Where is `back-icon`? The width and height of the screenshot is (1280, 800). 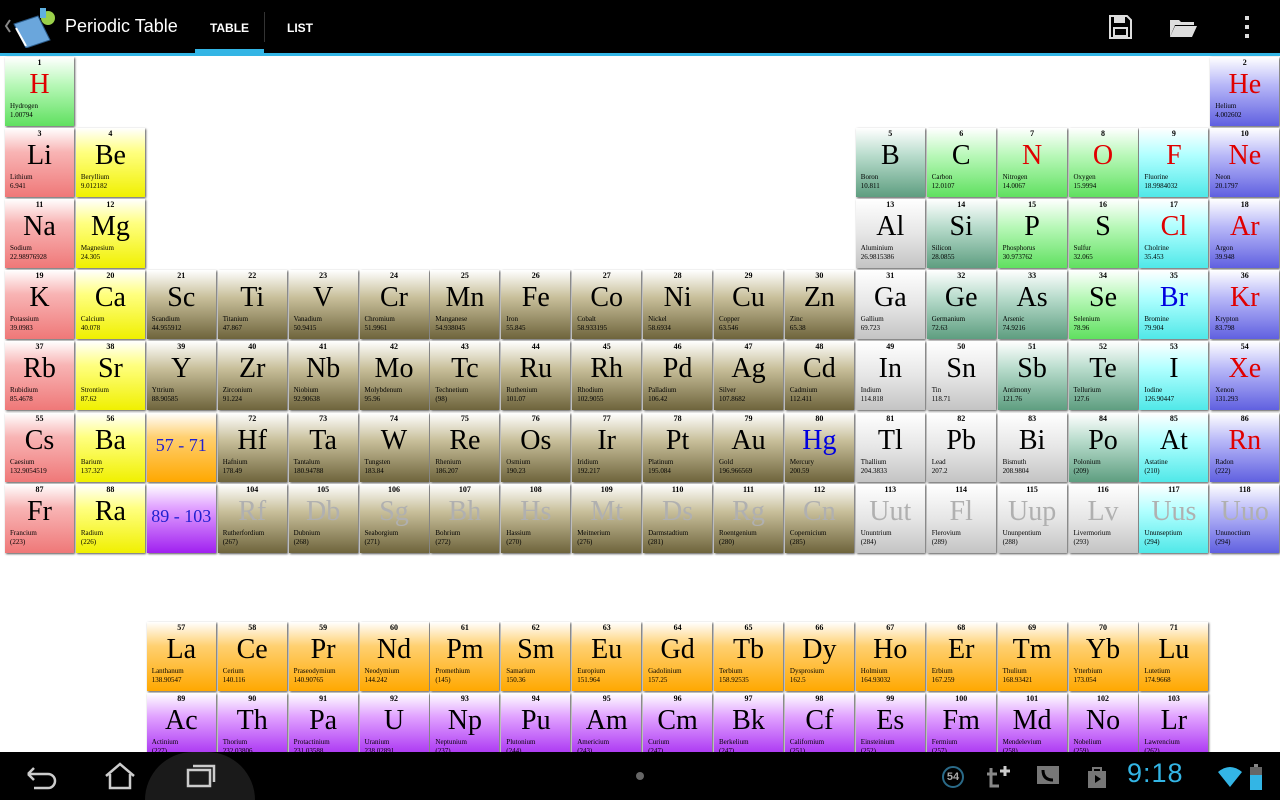 back-icon is located at coordinates (40, 776).